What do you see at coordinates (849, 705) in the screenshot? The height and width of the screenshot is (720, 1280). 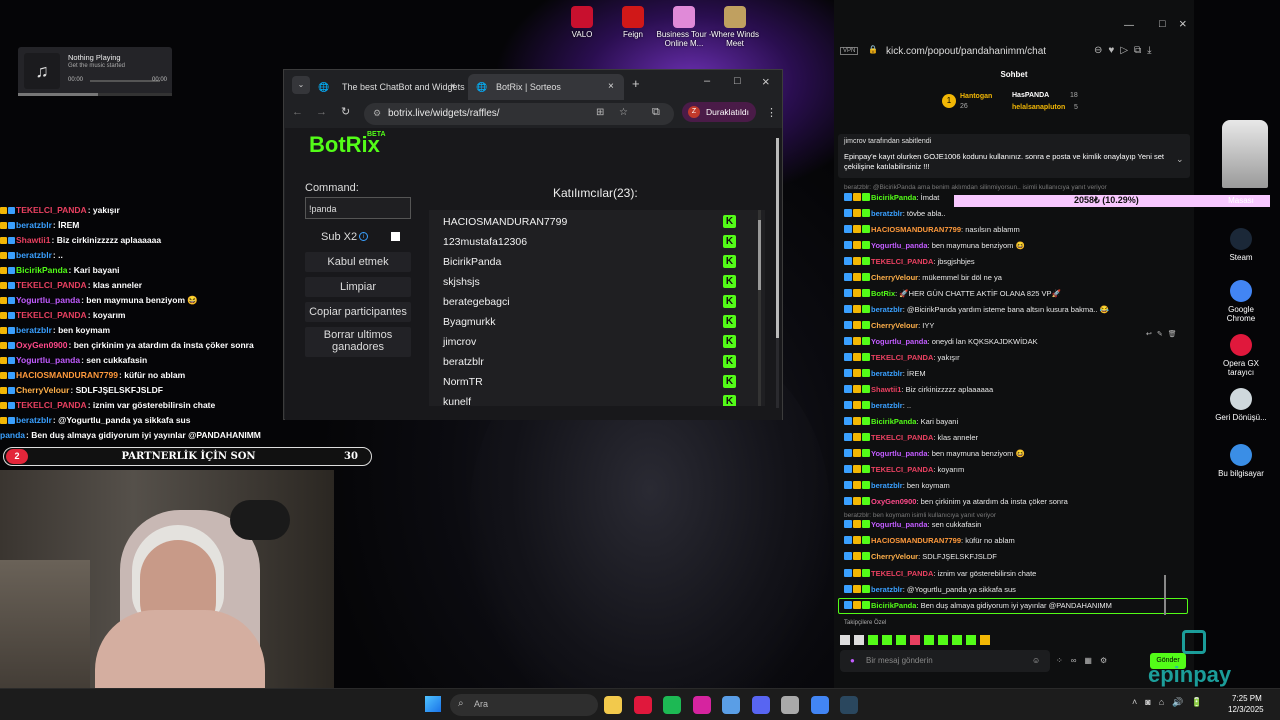 I see `steam-icon` at bounding box center [849, 705].